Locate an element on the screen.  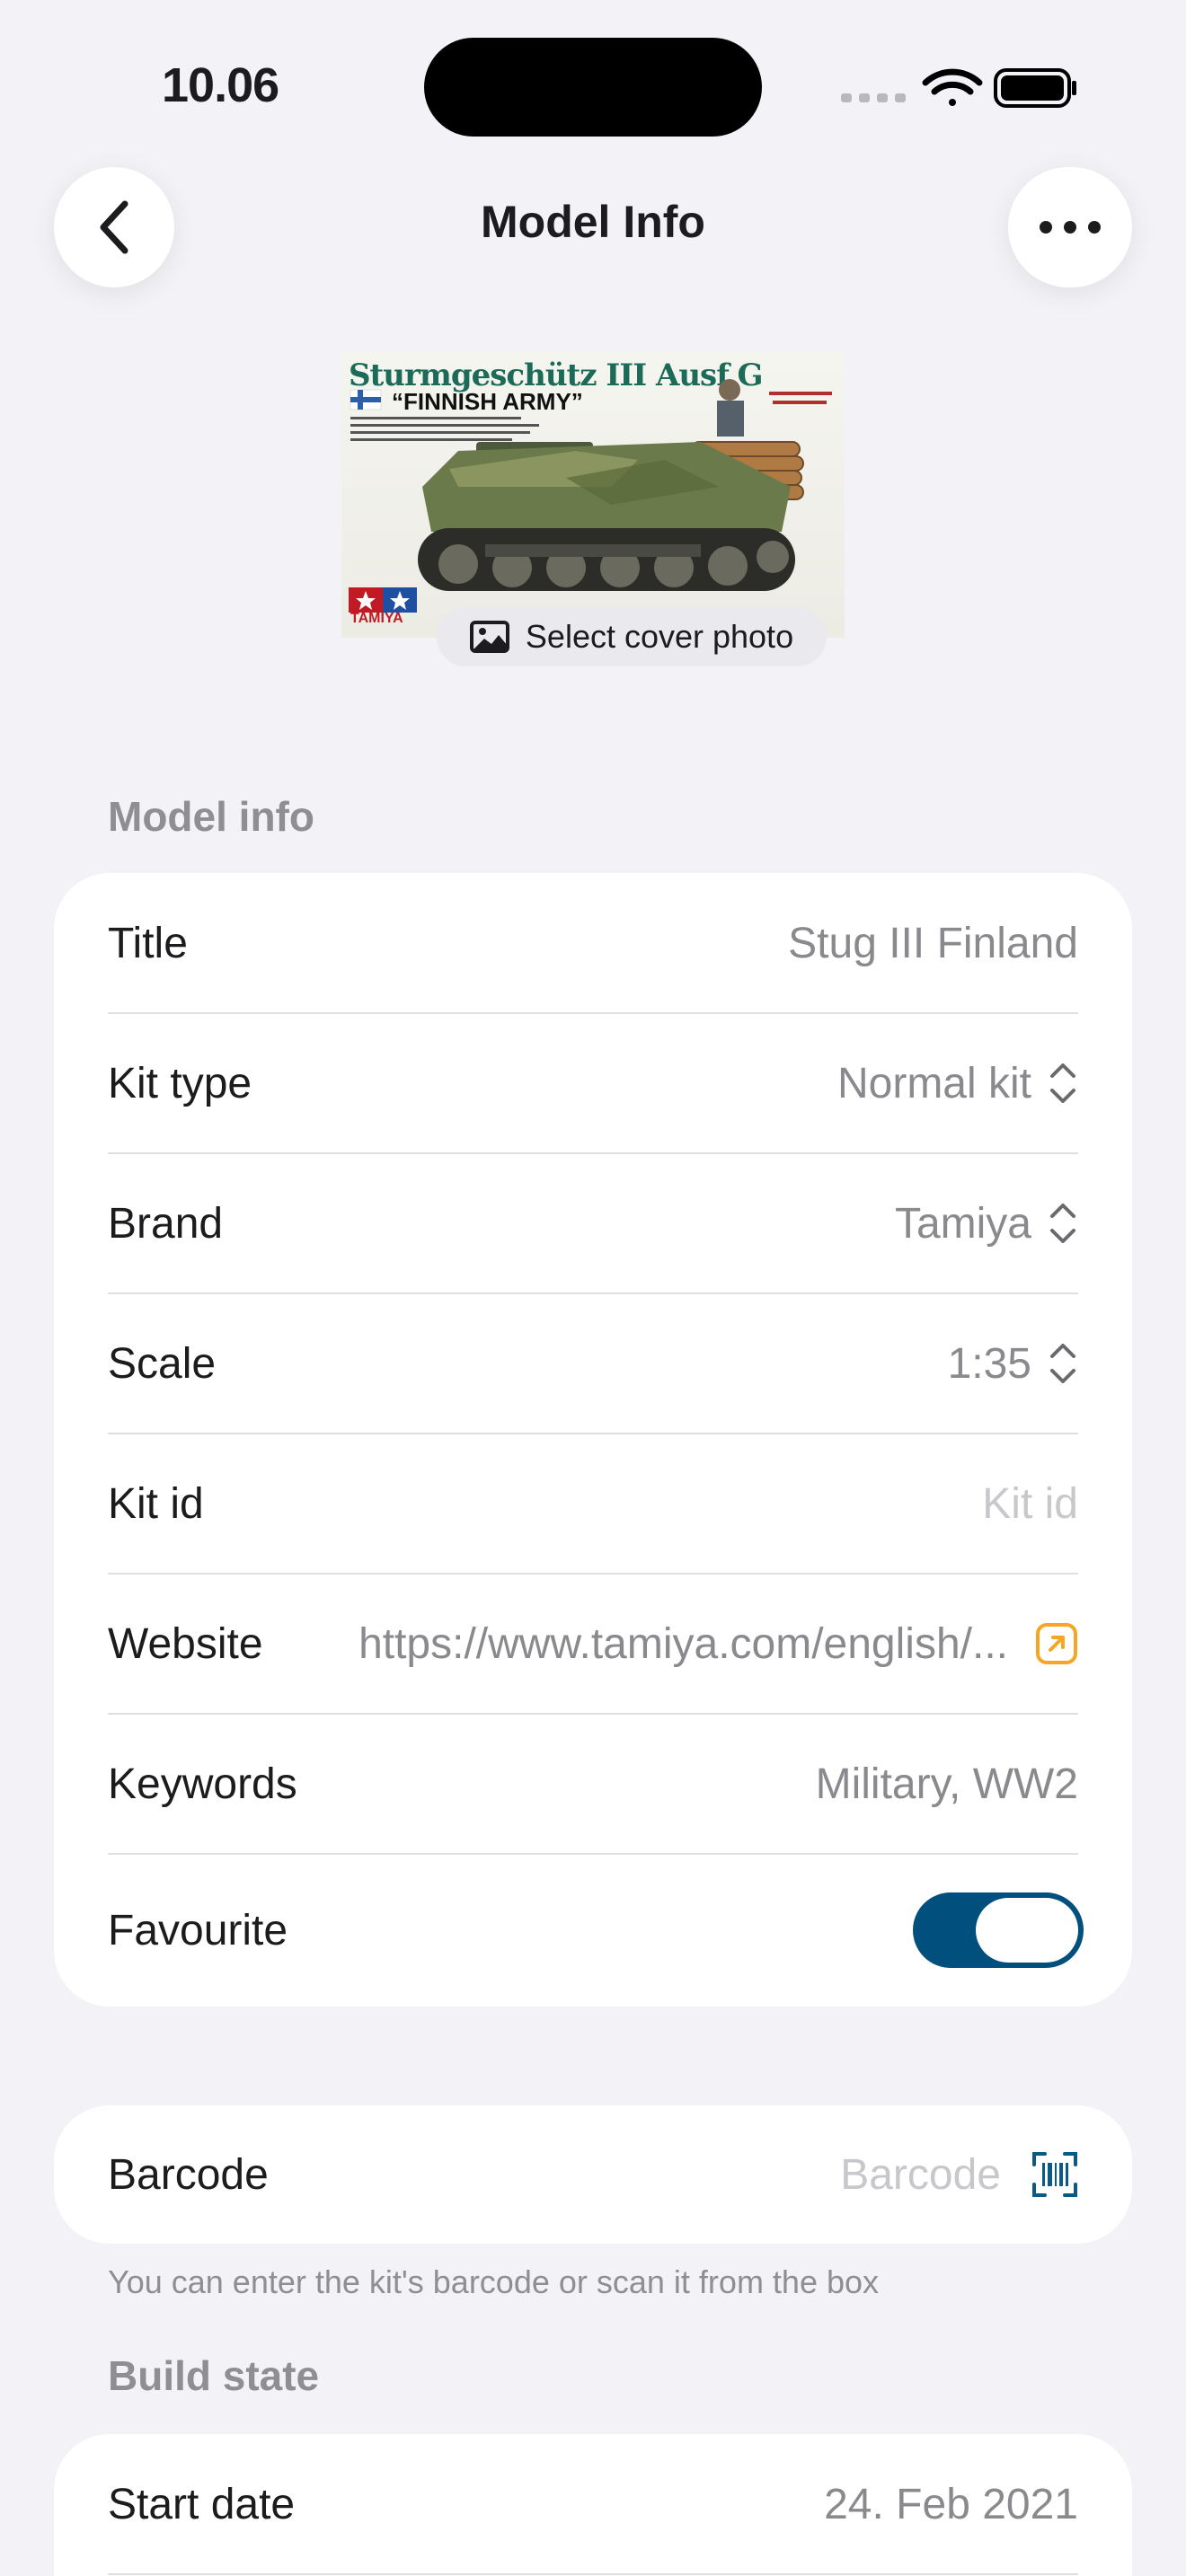
scale-picker: 1:35 is located at coordinates (1013, 1364).